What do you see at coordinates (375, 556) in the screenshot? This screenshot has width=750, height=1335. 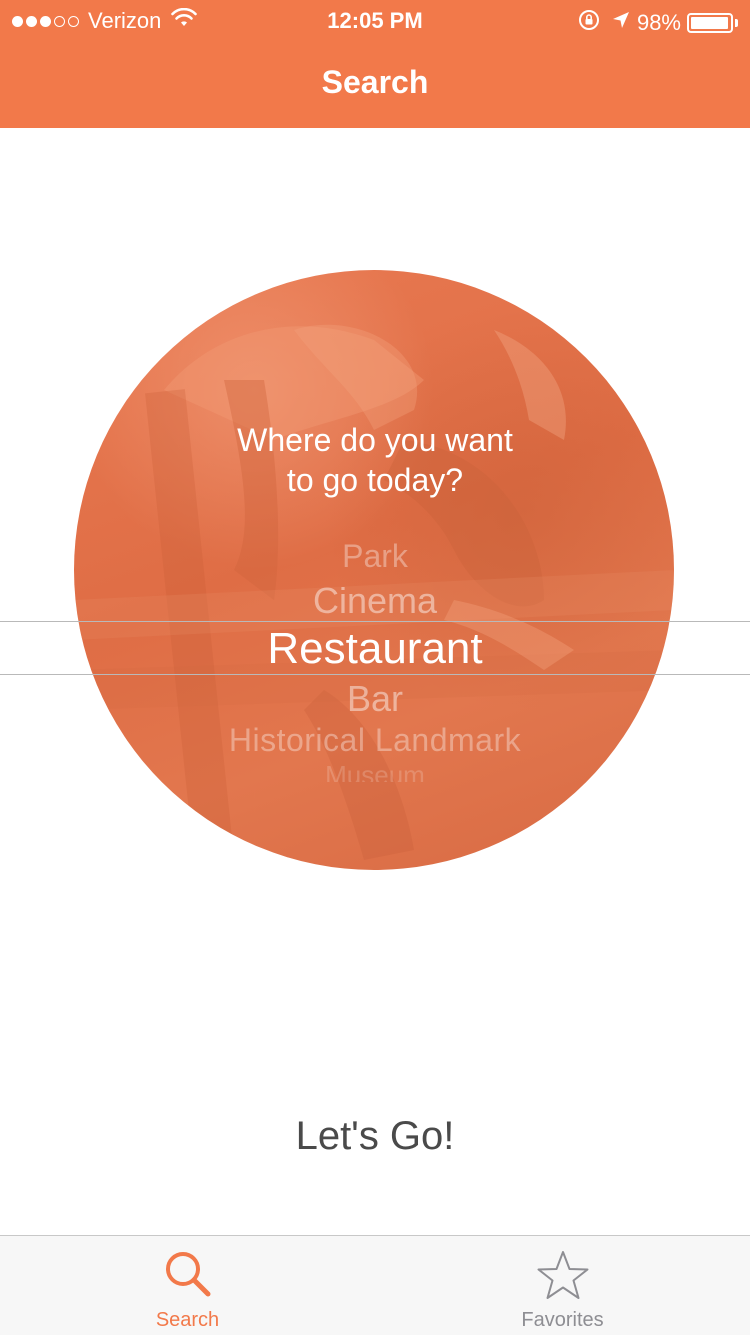 I see `picker-option-park: Park` at bounding box center [375, 556].